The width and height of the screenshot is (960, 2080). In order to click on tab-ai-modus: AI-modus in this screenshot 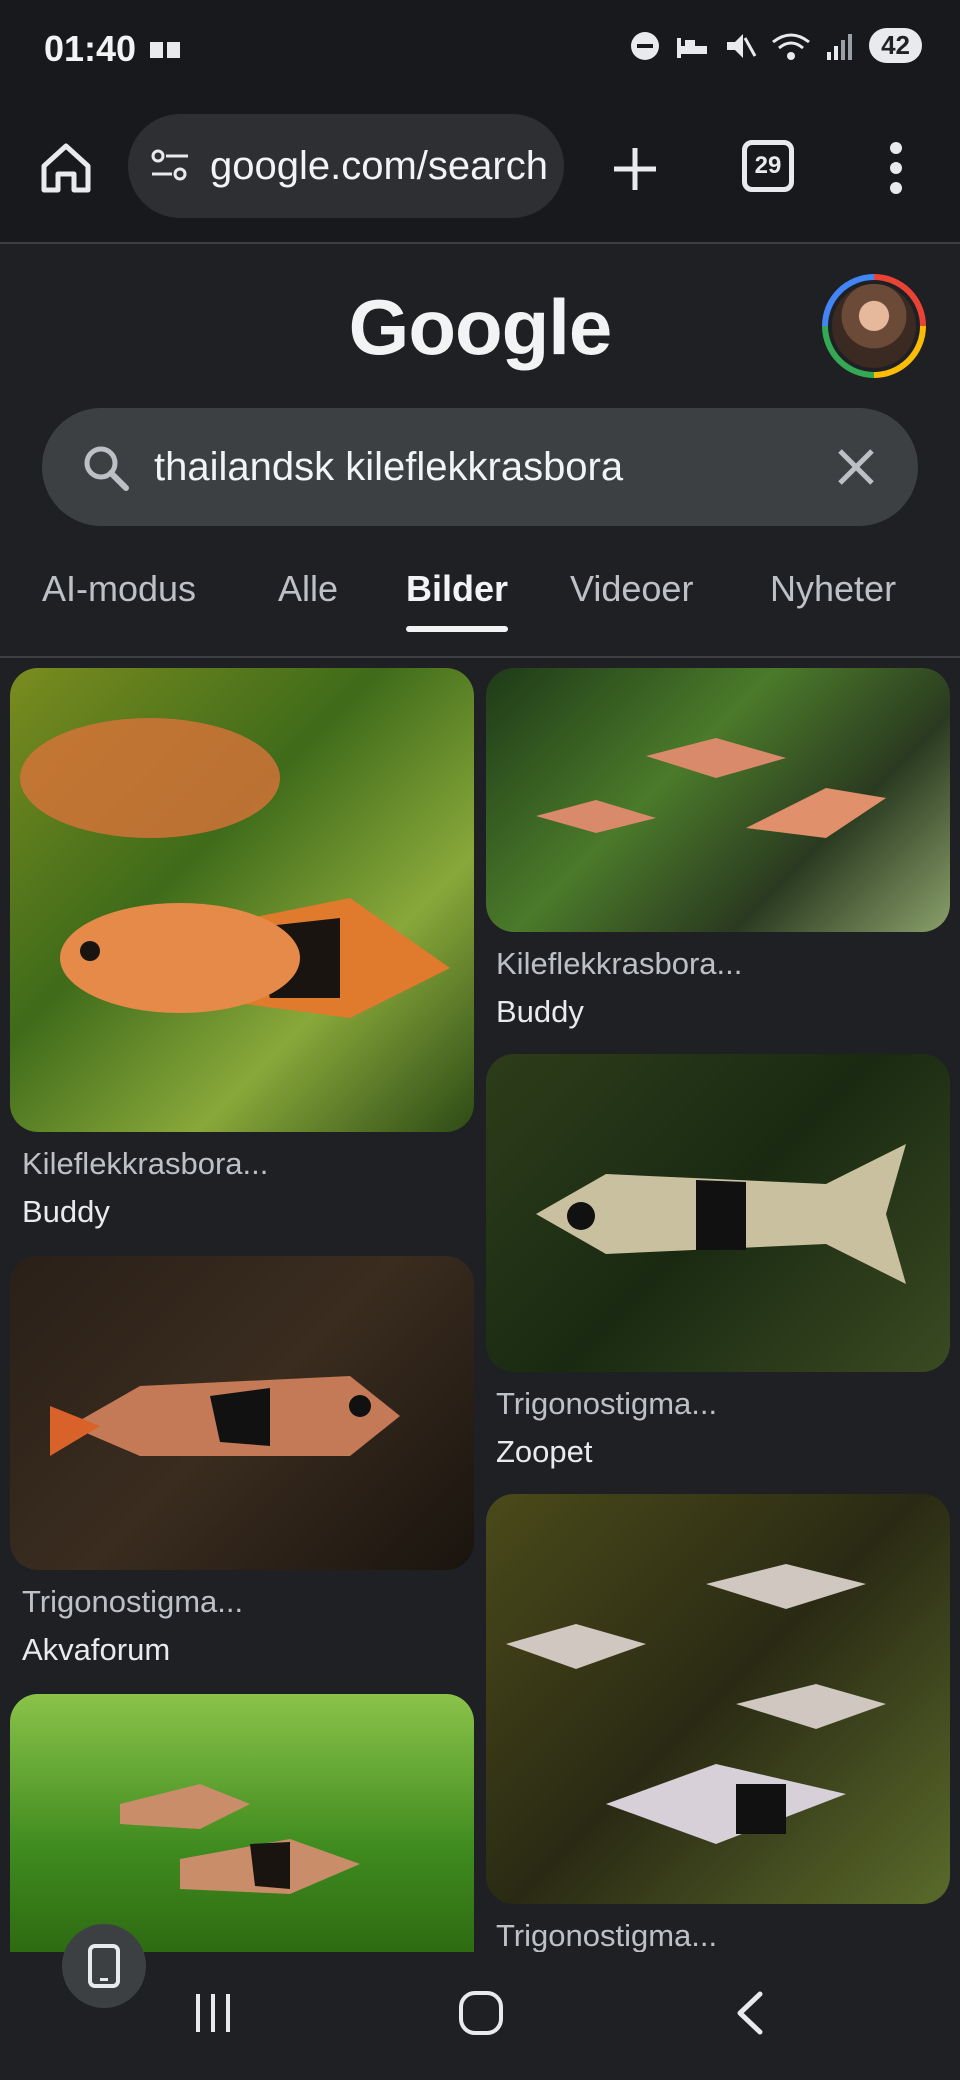, I will do `click(119, 589)`.